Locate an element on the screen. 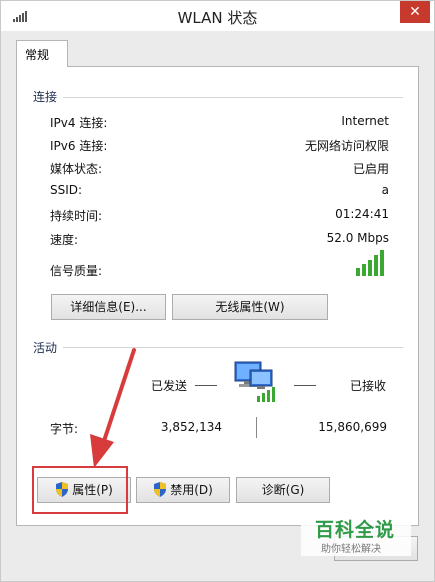  sent-label: 已发送 is located at coordinates (169, 386).